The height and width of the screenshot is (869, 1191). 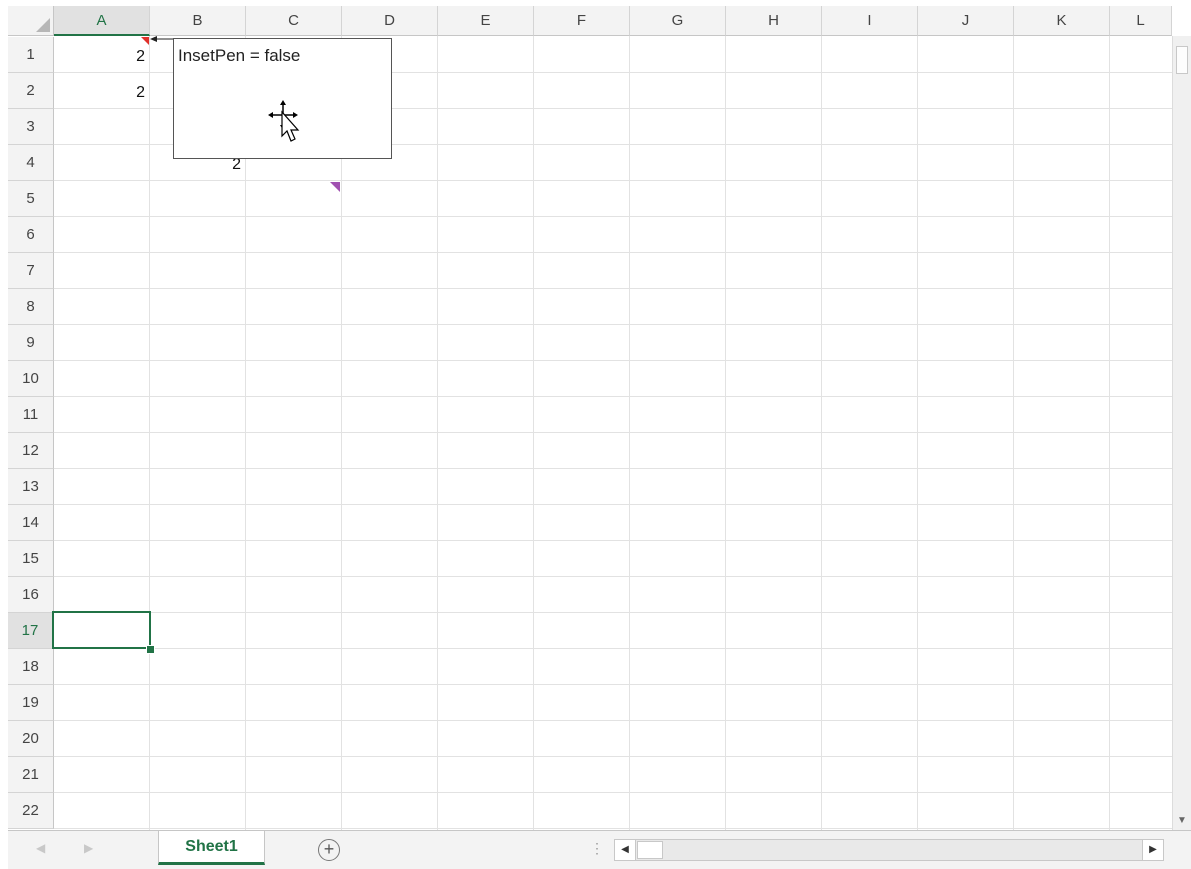 I want to click on column-header-J: J, so click(x=966, y=21).